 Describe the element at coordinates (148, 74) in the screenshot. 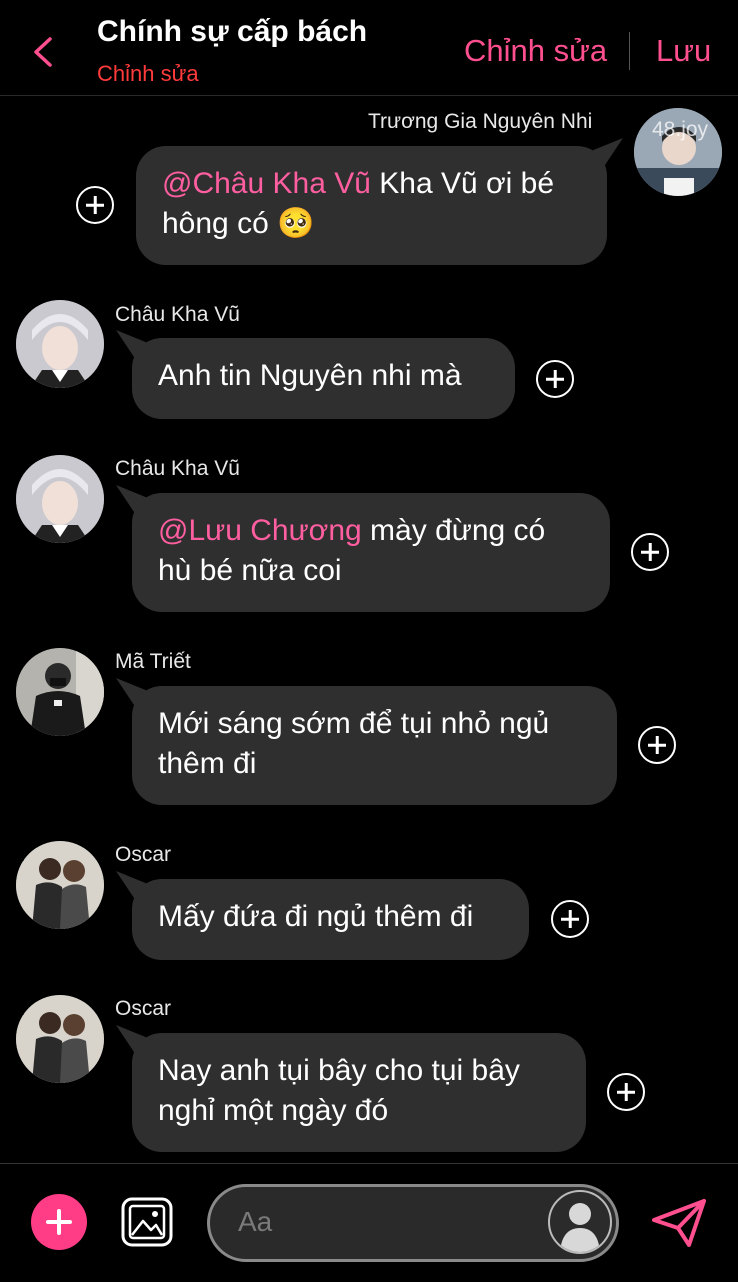

I see `chat-subtitle: Chỉnh sửa` at that location.